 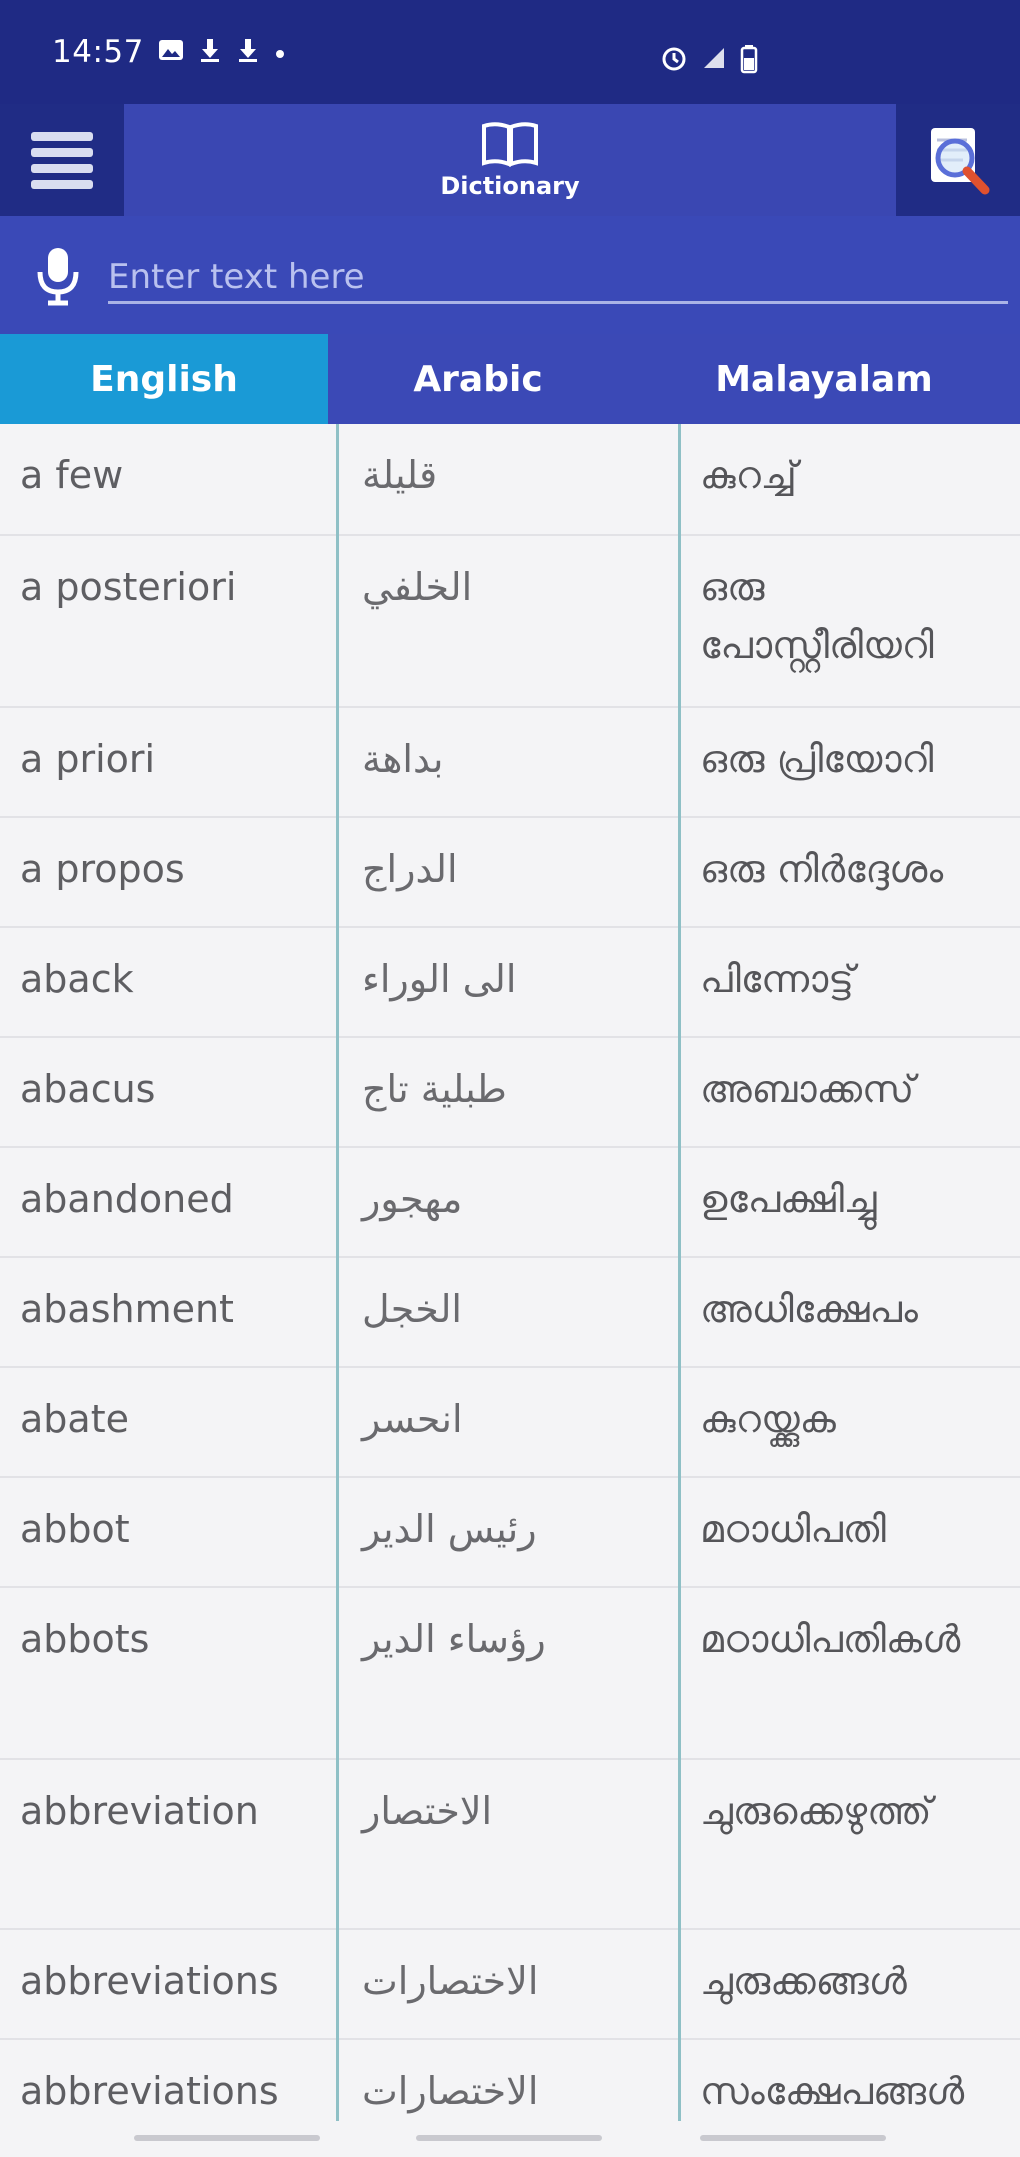 I want to click on table-row: abbots رؤساء الدير മഠാധിപതികൾ, so click(x=510, y=1674).